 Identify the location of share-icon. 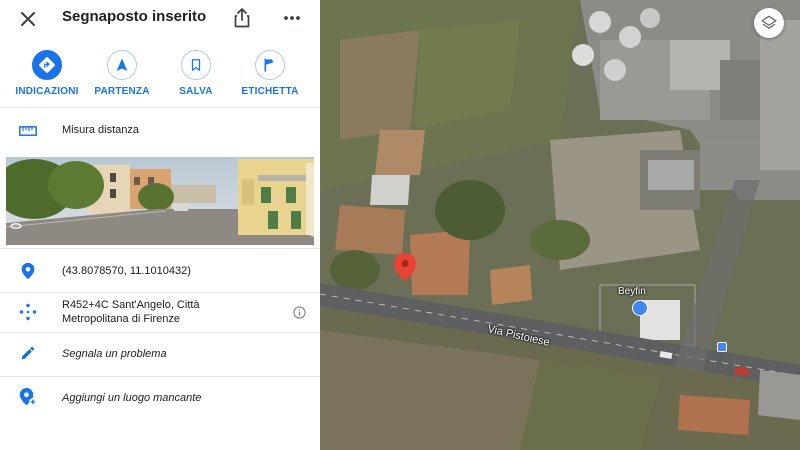
(242, 18).